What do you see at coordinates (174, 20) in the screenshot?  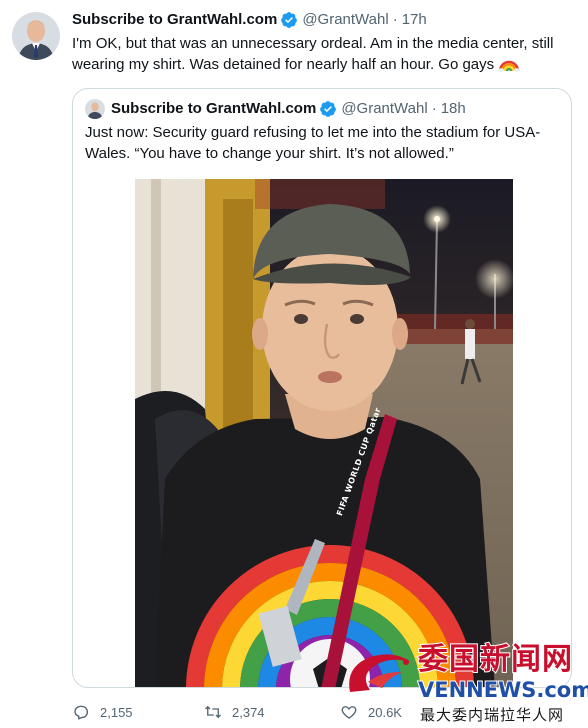 I see `author-name: Subscribe to GrantWahl.com` at bounding box center [174, 20].